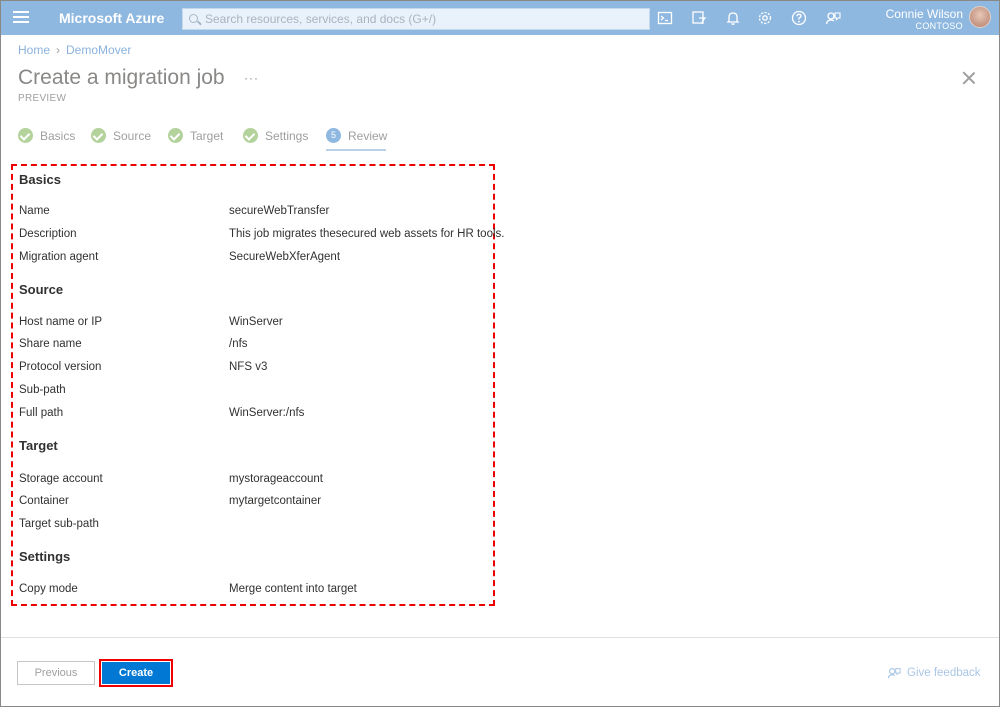 This screenshot has height=707, width=1000. What do you see at coordinates (45, 556) in the screenshot?
I see `section-heading-settings: Settings` at bounding box center [45, 556].